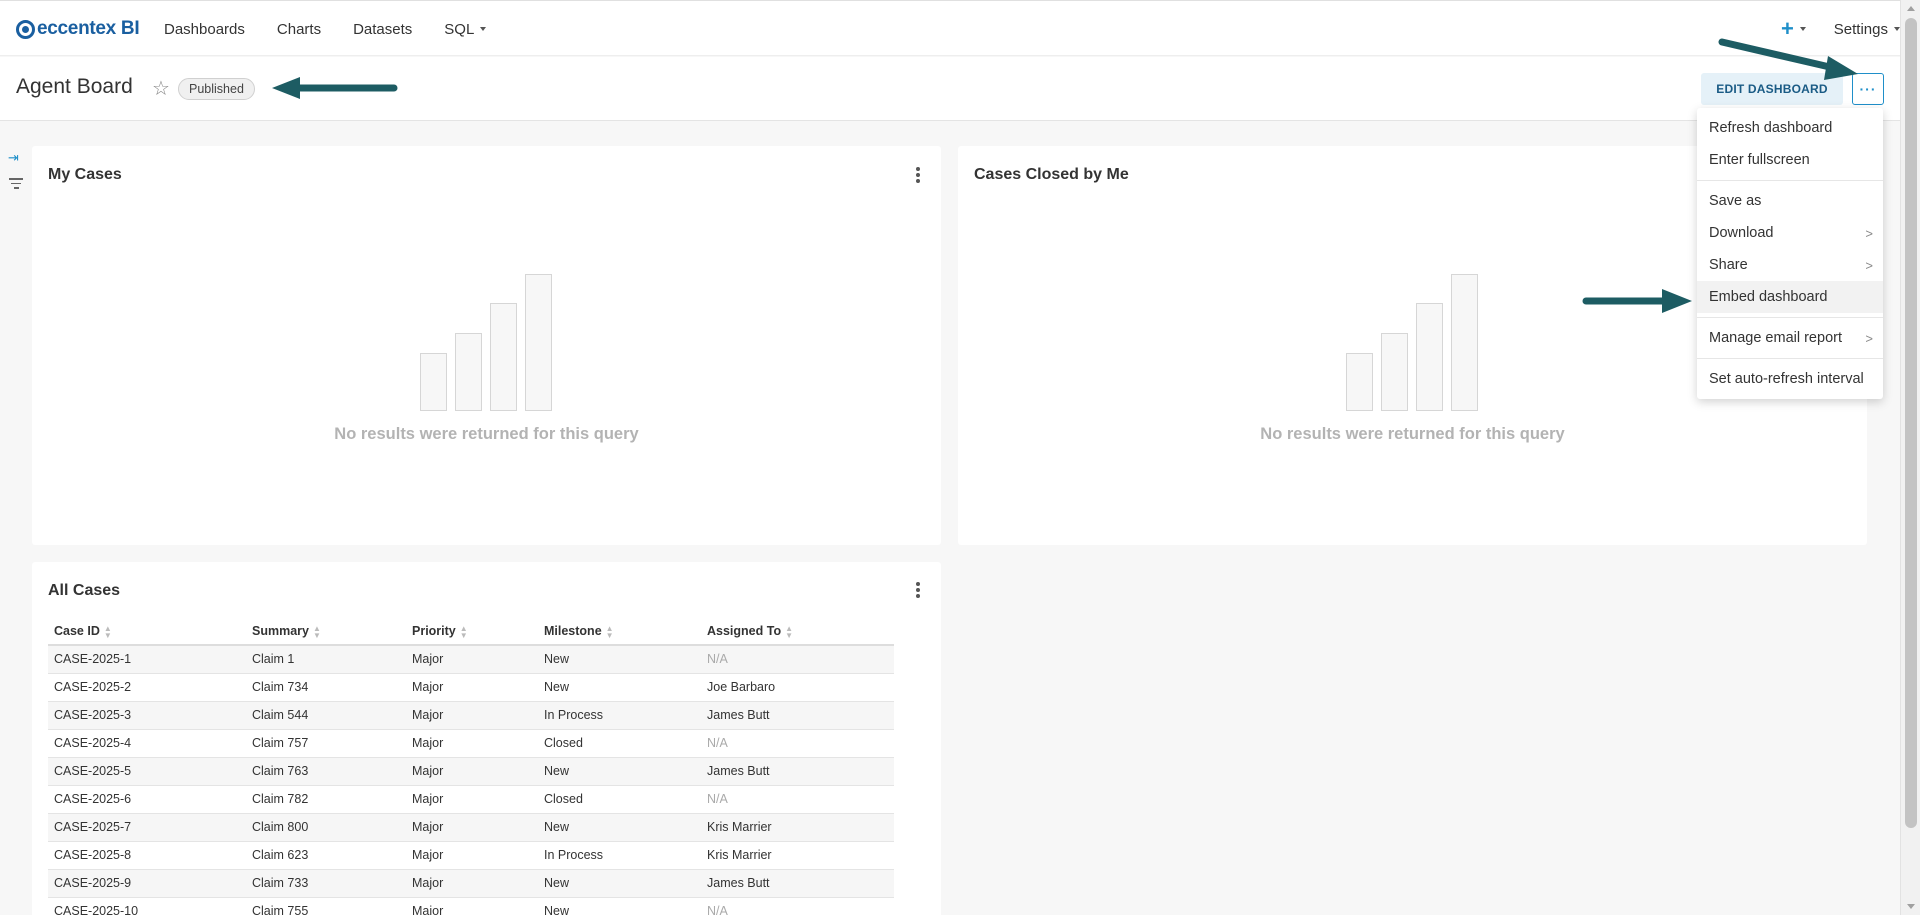 Image resolution: width=1920 pixels, height=915 pixels. What do you see at coordinates (326, 687) in the screenshot?
I see `table-cell: Claim 734` at bounding box center [326, 687].